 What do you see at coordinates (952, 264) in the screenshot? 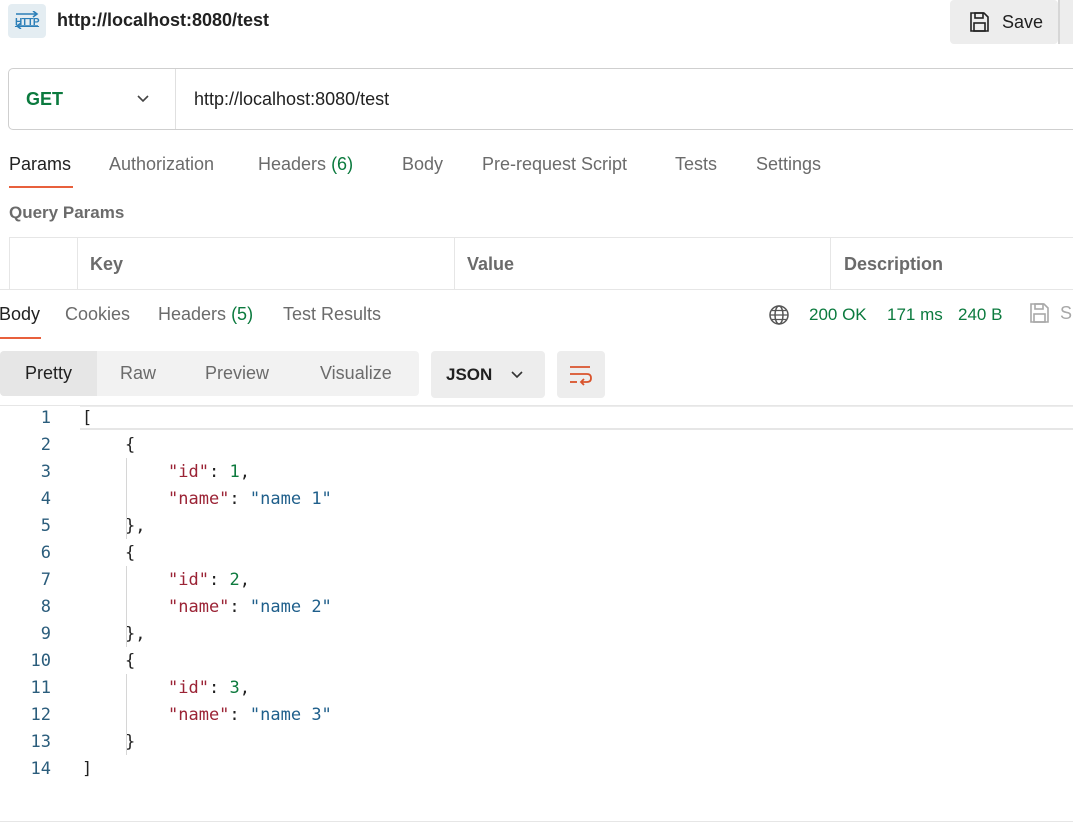
I see `params-description-column: Description` at bounding box center [952, 264].